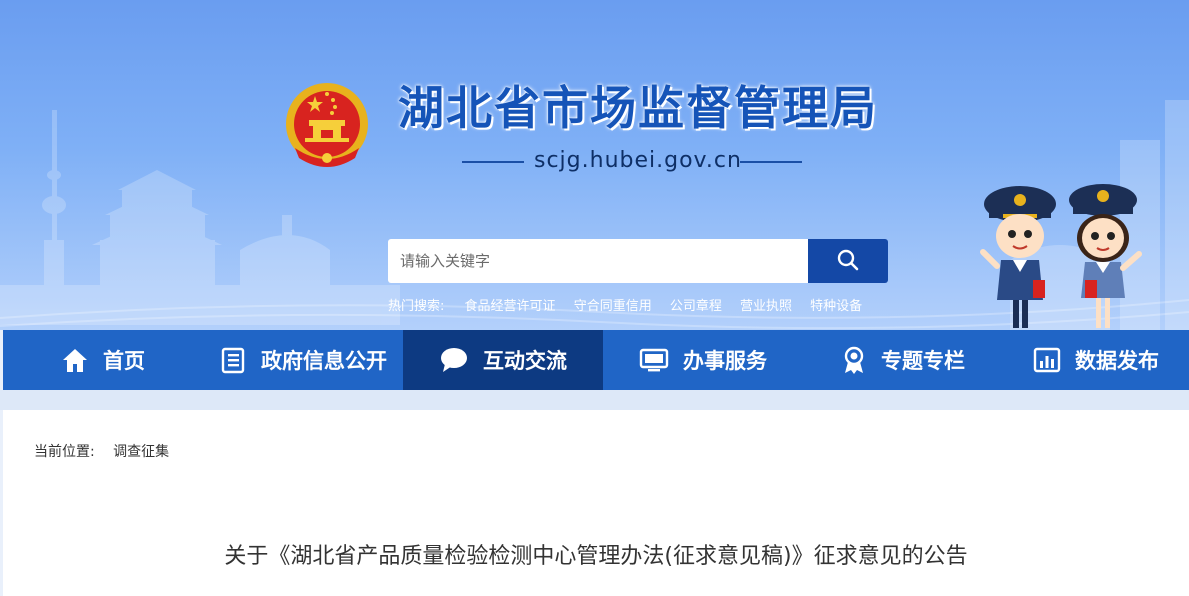  I want to click on search-icon, so click(848, 259).